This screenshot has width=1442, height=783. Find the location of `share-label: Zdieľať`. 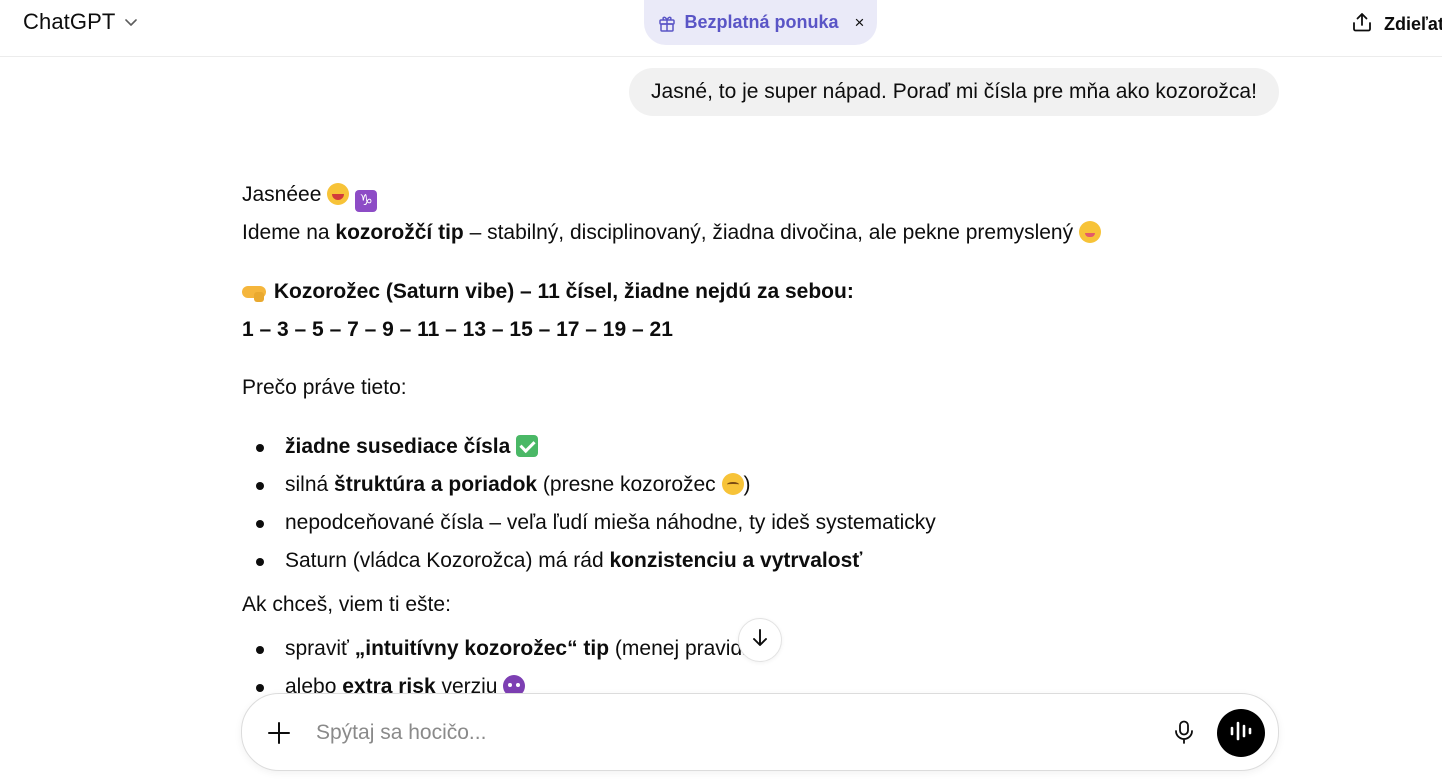

share-label: Zdieľať is located at coordinates (1413, 24).